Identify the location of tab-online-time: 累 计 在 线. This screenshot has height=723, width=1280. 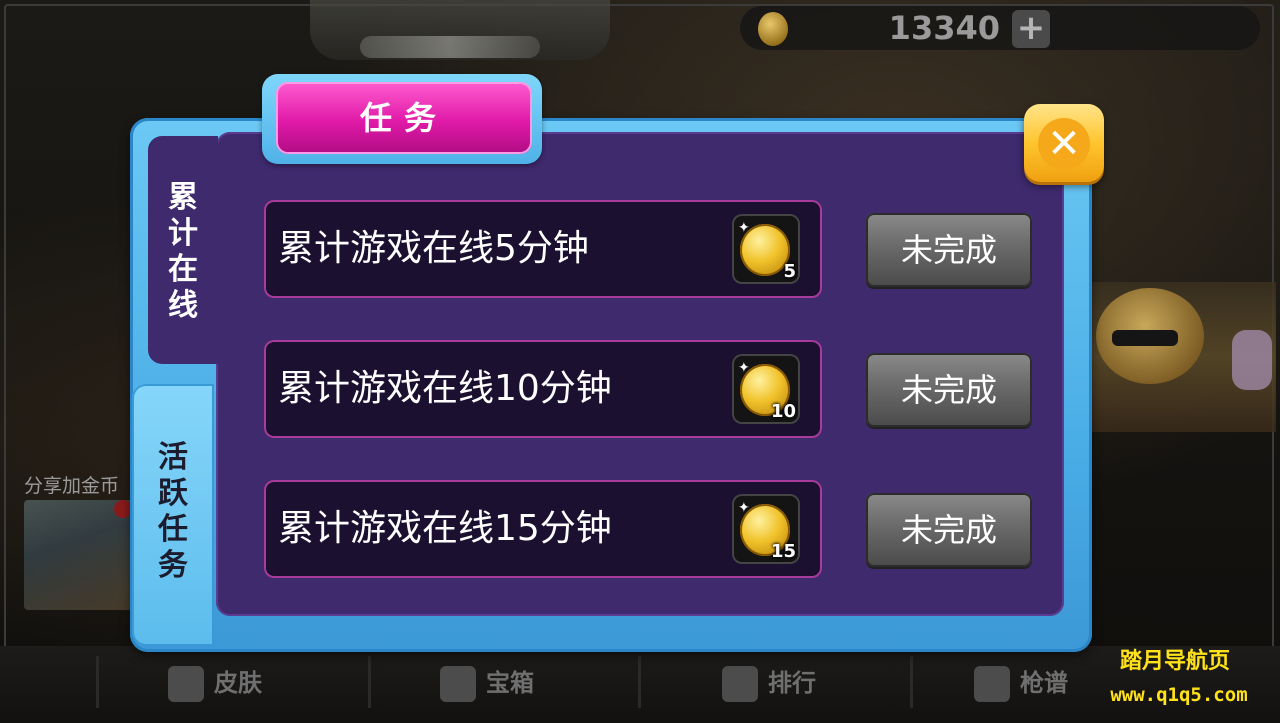
(183, 250).